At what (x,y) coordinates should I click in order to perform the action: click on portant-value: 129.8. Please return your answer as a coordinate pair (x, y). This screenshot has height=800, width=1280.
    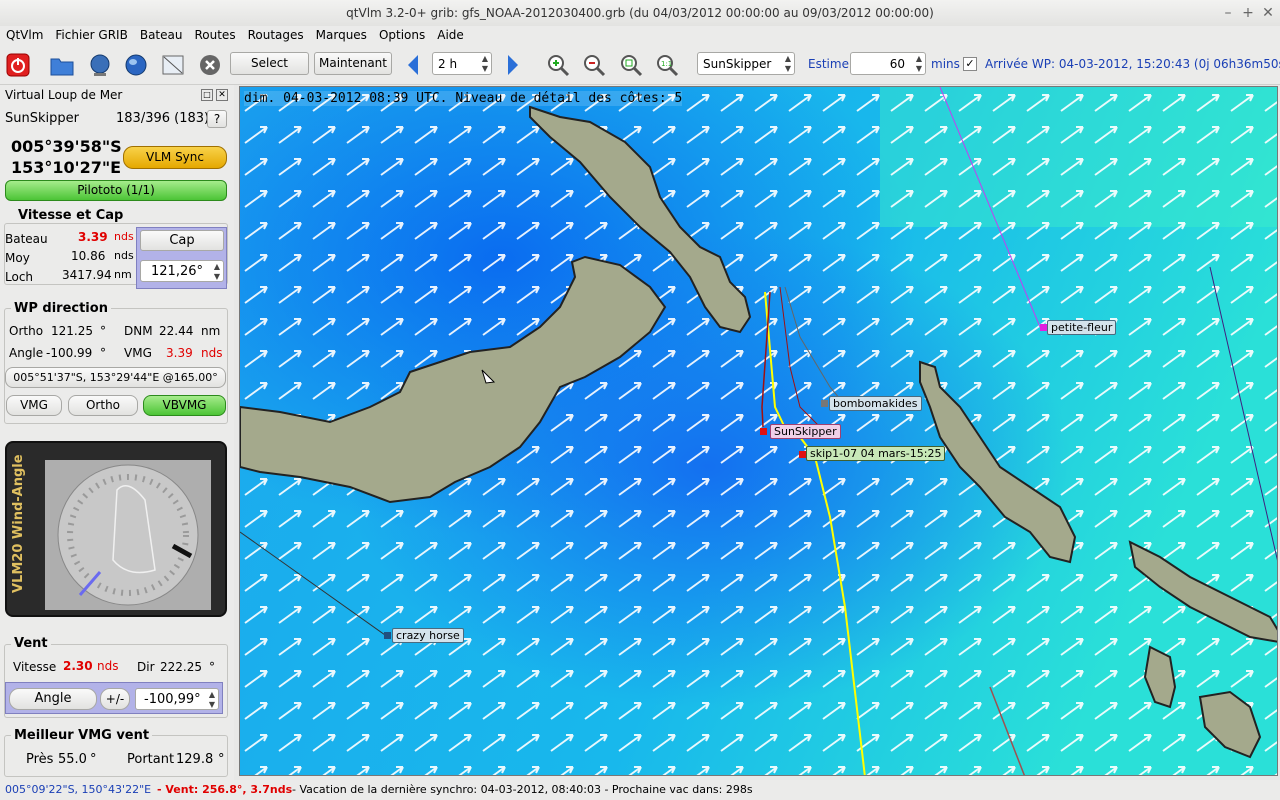
    Looking at the image, I should click on (195, 759).